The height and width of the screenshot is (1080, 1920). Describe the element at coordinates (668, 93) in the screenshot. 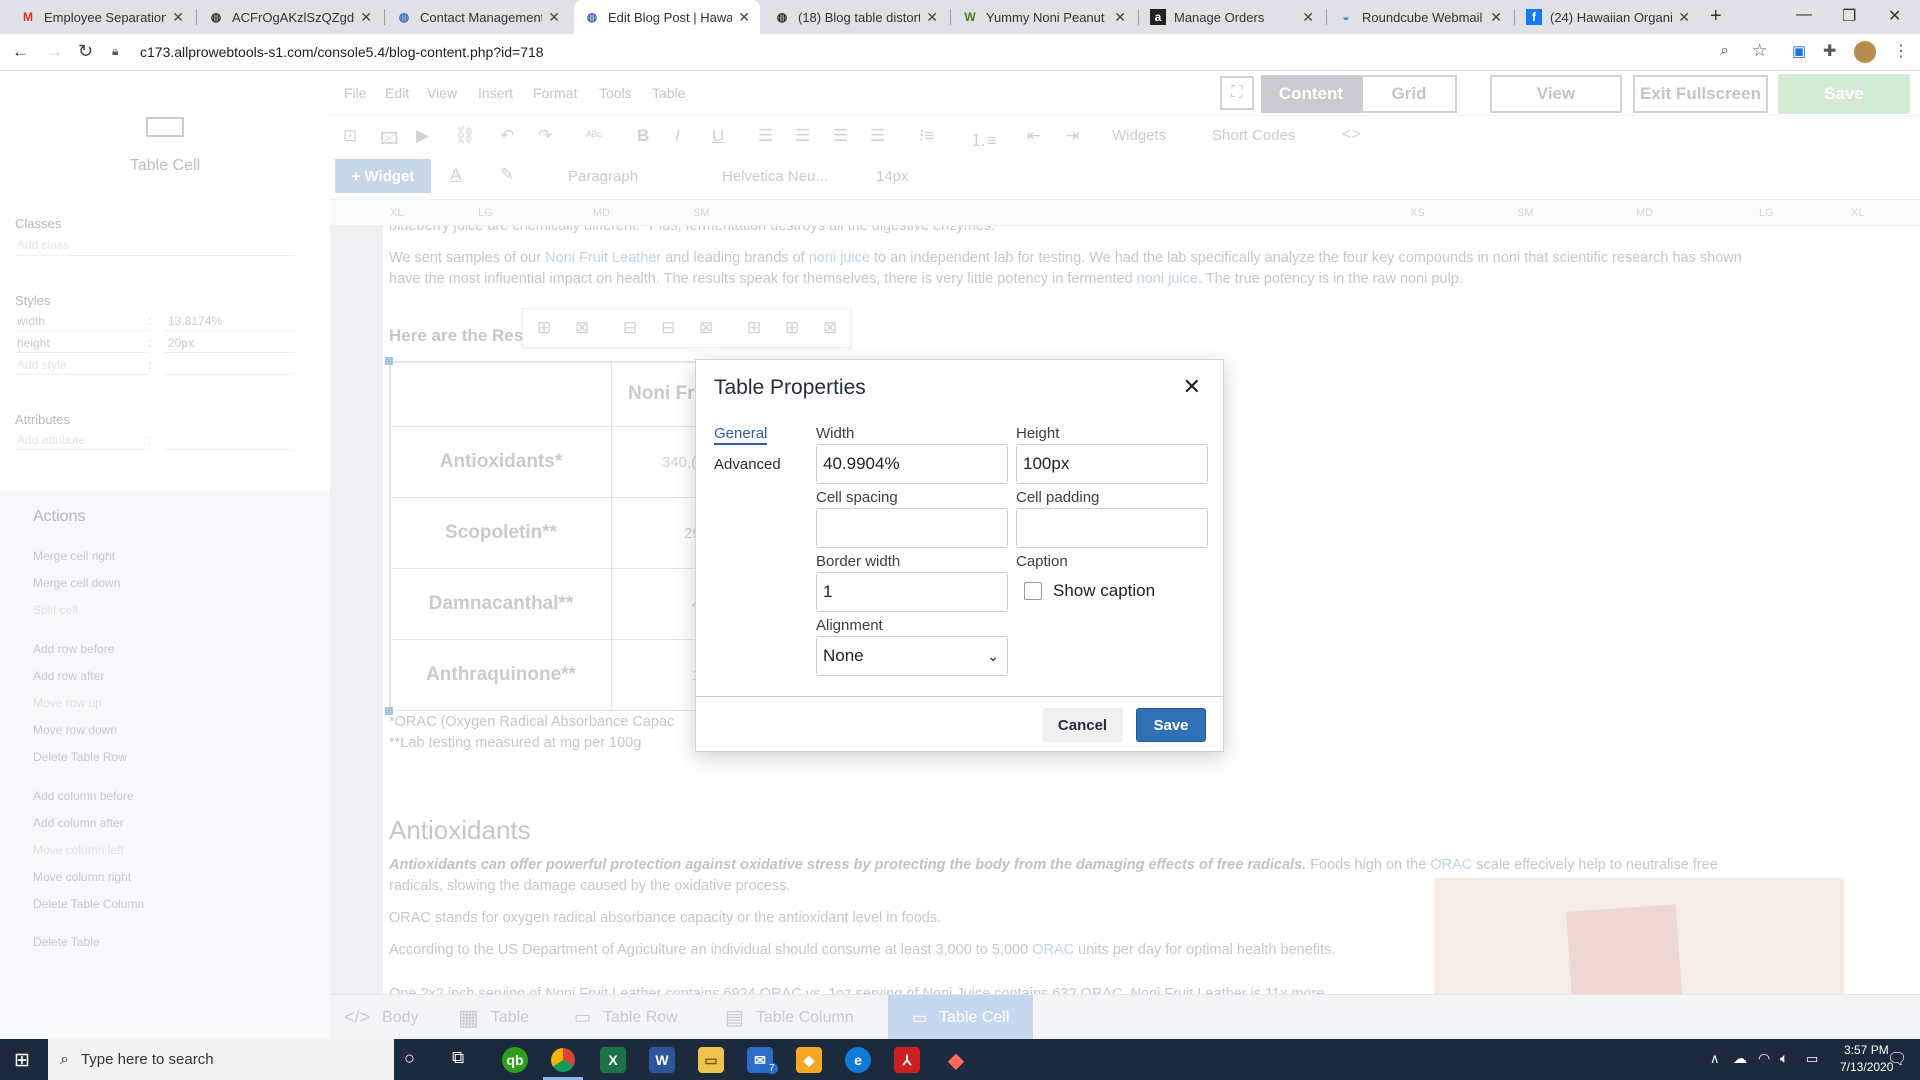

I see `menu-table: Table` at that location.